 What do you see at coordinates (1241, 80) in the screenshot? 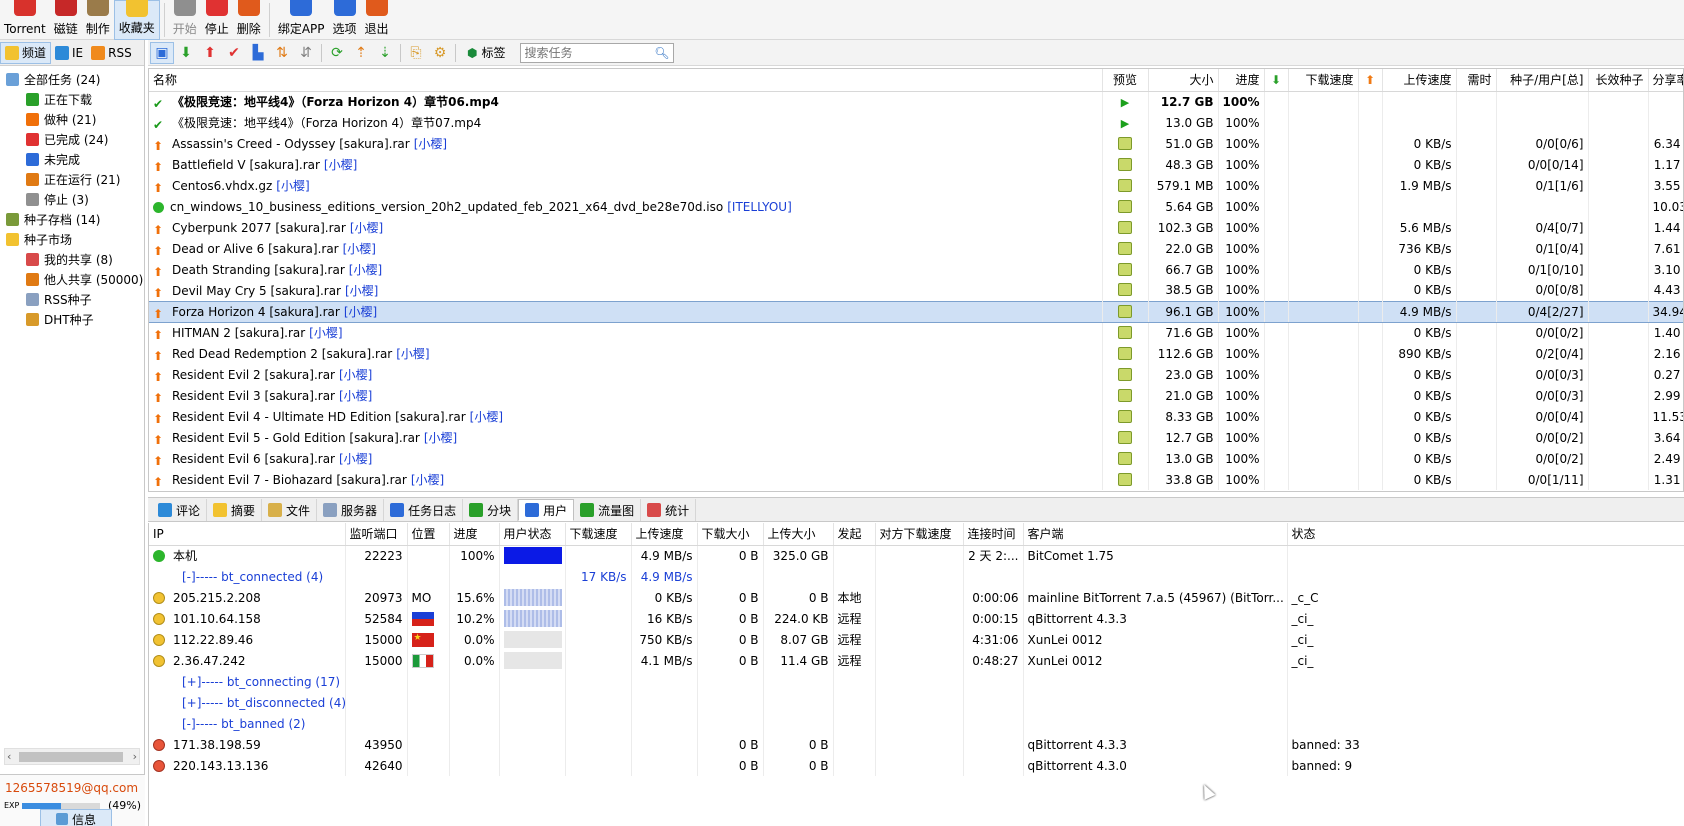
I see `task-column-header-3: 进度` at bounding box center [1241, 80].